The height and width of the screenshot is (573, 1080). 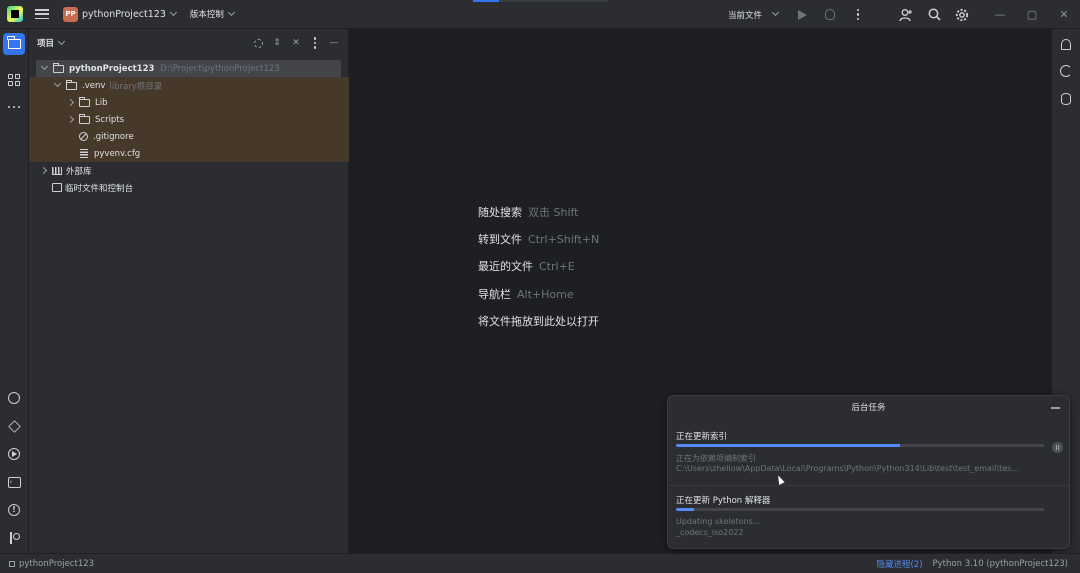 I want to click on hint-shortcut: Alt+Home, so click(x=545, y=294).